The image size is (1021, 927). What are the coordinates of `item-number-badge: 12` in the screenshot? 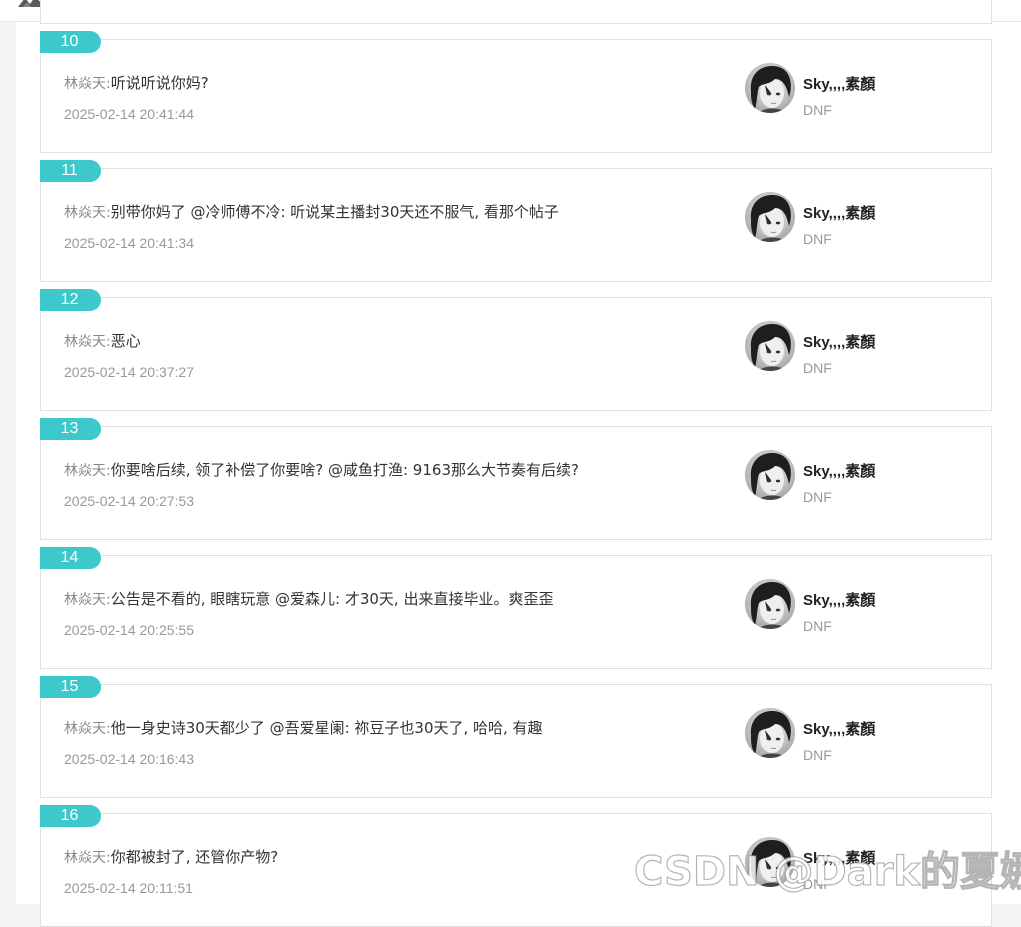 It's located at (70, 300).